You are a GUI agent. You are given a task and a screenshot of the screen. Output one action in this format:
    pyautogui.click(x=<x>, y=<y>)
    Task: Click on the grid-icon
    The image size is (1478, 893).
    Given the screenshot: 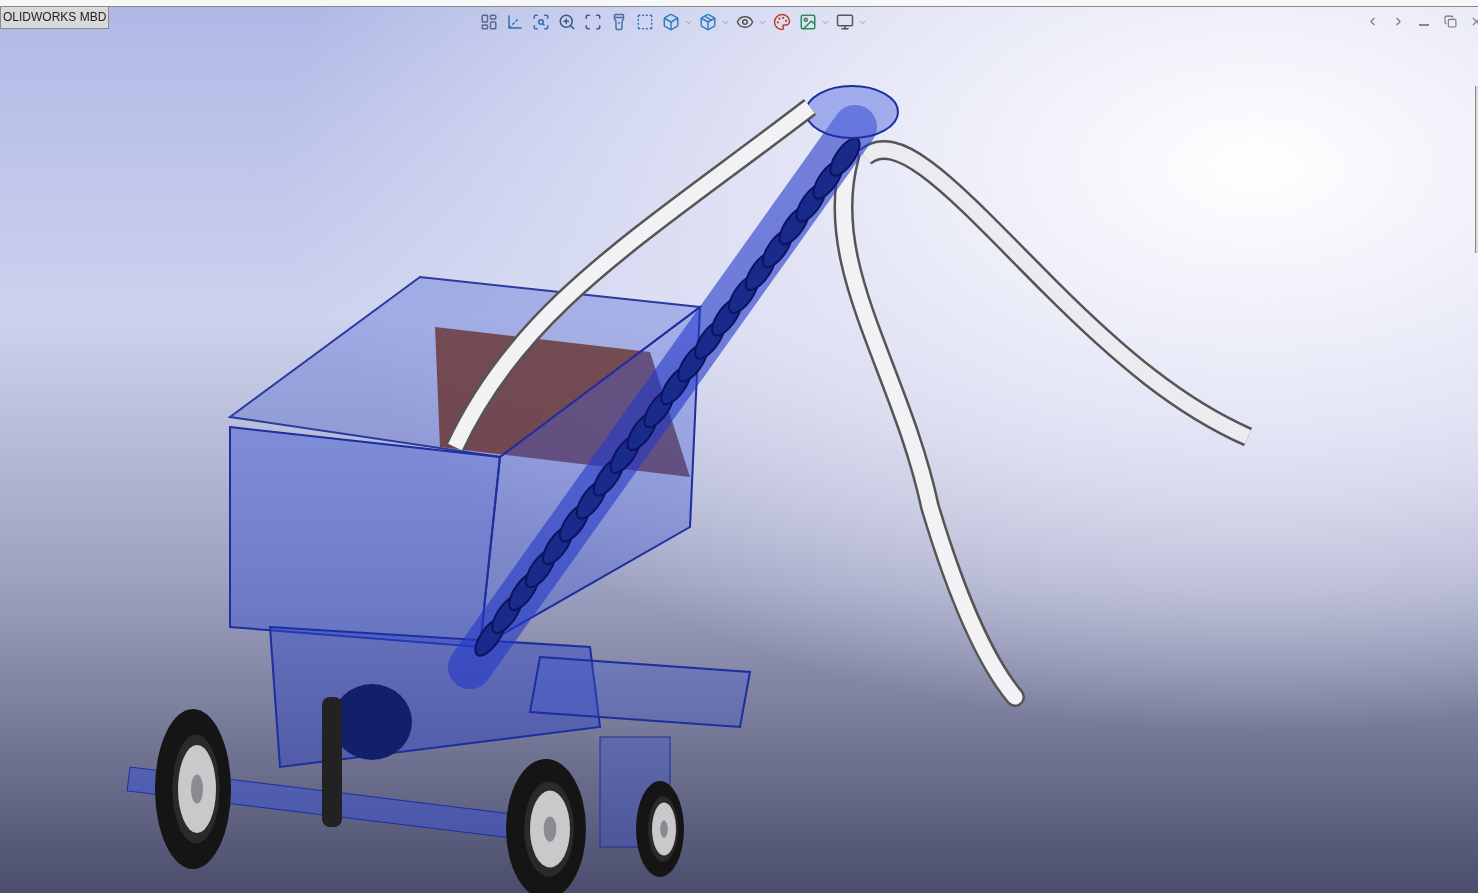 What is the action you would take?
    pyautogui.click(x=489, y=22)
    